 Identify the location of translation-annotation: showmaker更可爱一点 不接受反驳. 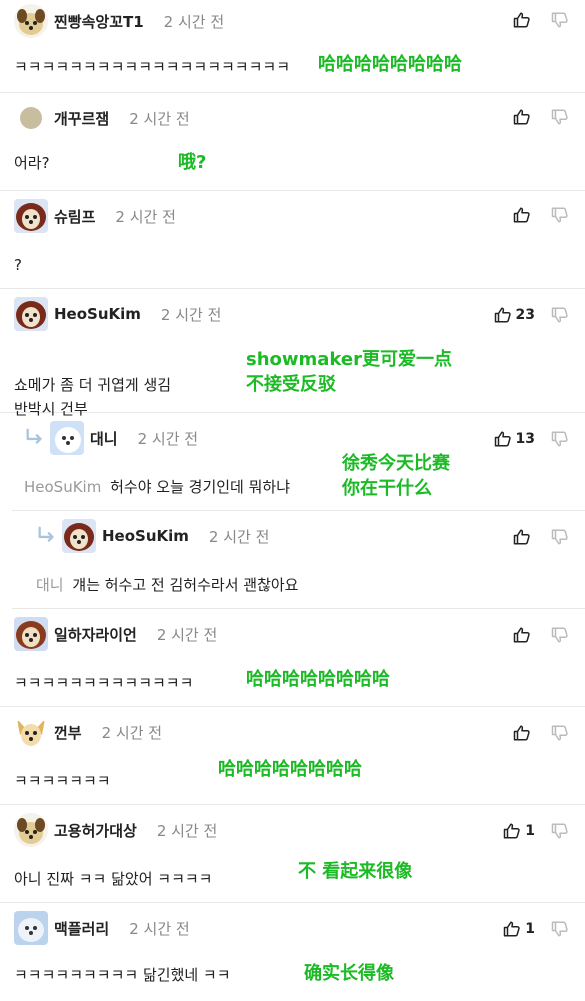
(349, 372).